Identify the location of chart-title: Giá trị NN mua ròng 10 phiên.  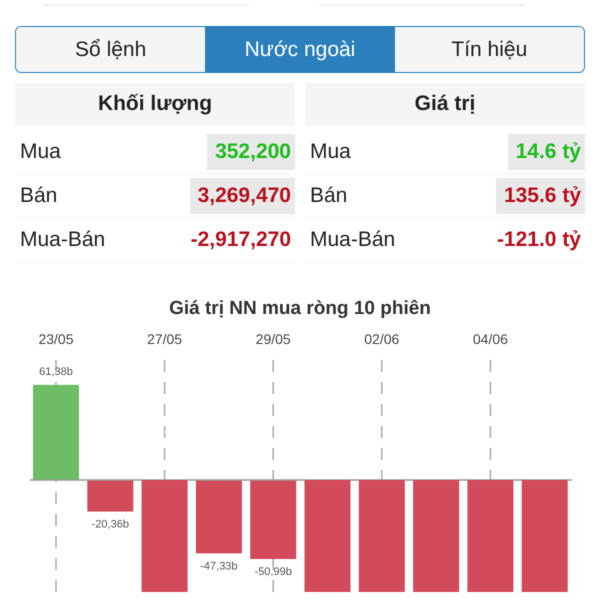
(300, 309).